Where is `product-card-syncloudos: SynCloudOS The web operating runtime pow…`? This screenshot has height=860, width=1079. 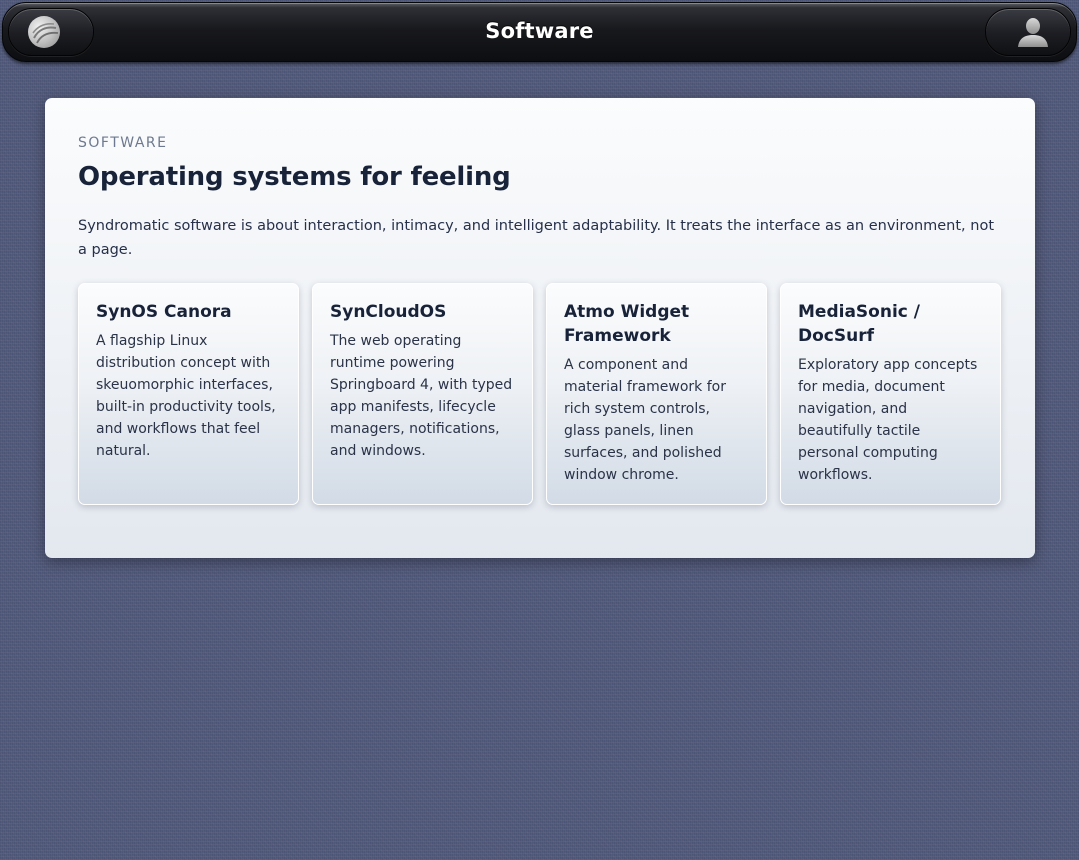
product-card-syncloudos: SynCloudOS The web operating runtime pow… is located at coordinates (422, 394).